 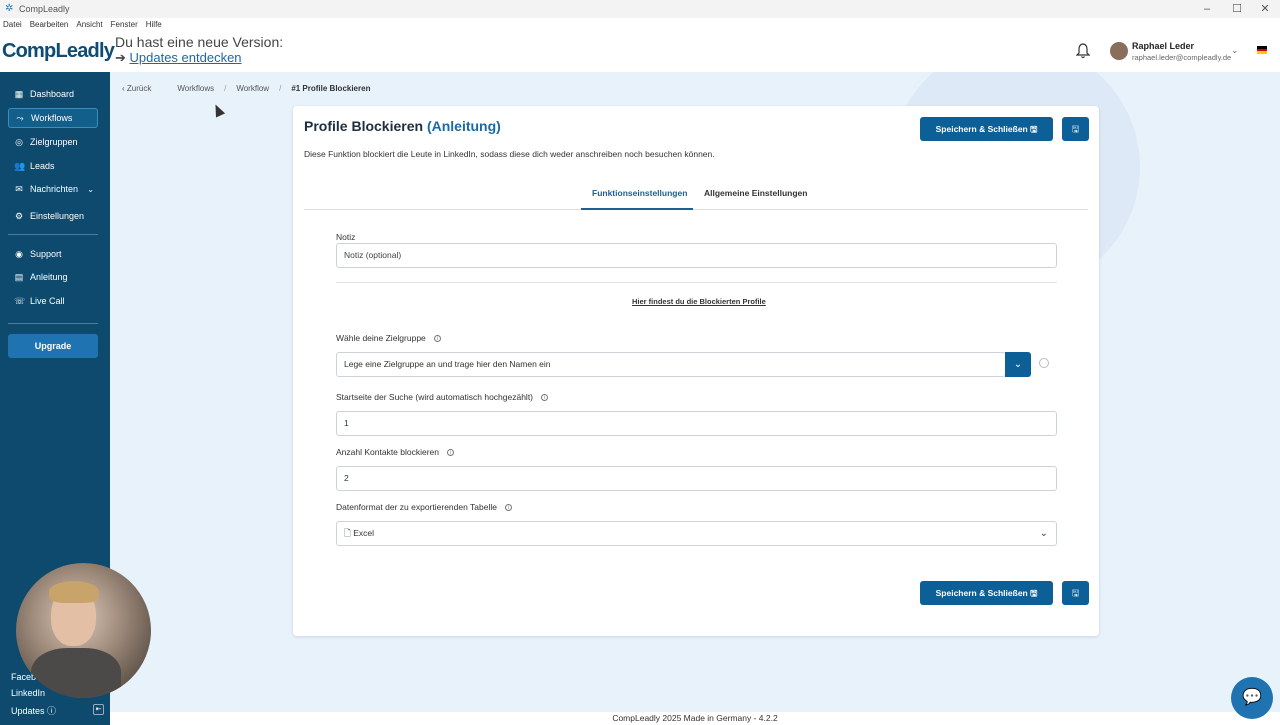 What do you see at coordinates (52, 711) in the screenshot?
I see `info-icon: ⓘ` at bounding box center [52, 711].